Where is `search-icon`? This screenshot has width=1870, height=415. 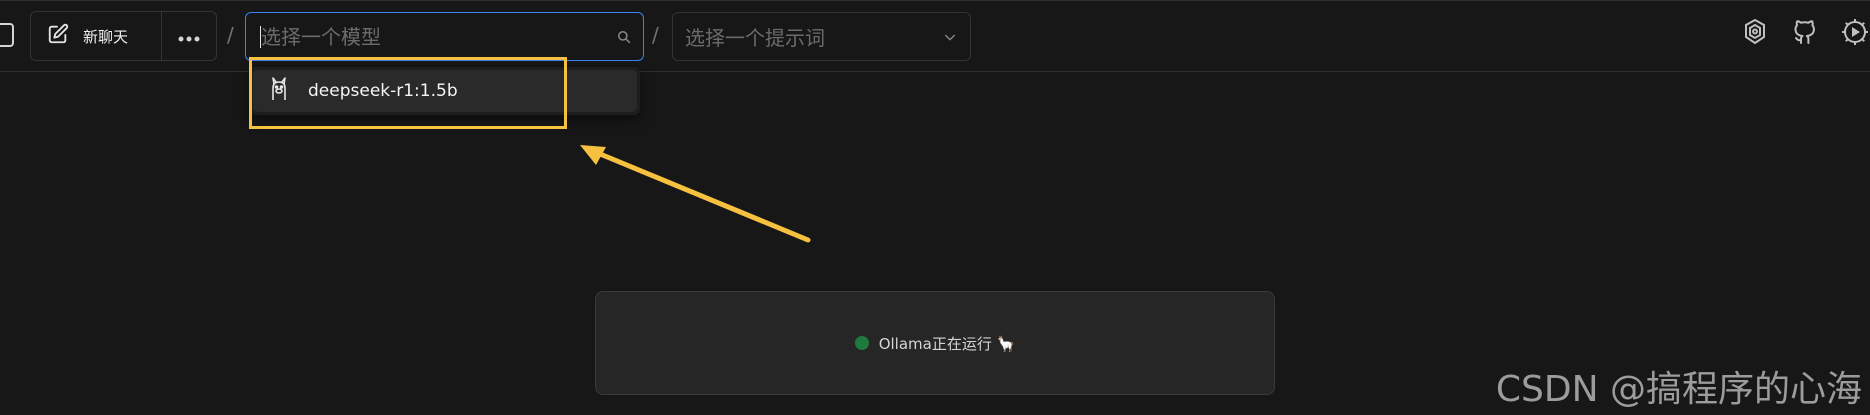 search-icon is located at coordinates (624, 38).